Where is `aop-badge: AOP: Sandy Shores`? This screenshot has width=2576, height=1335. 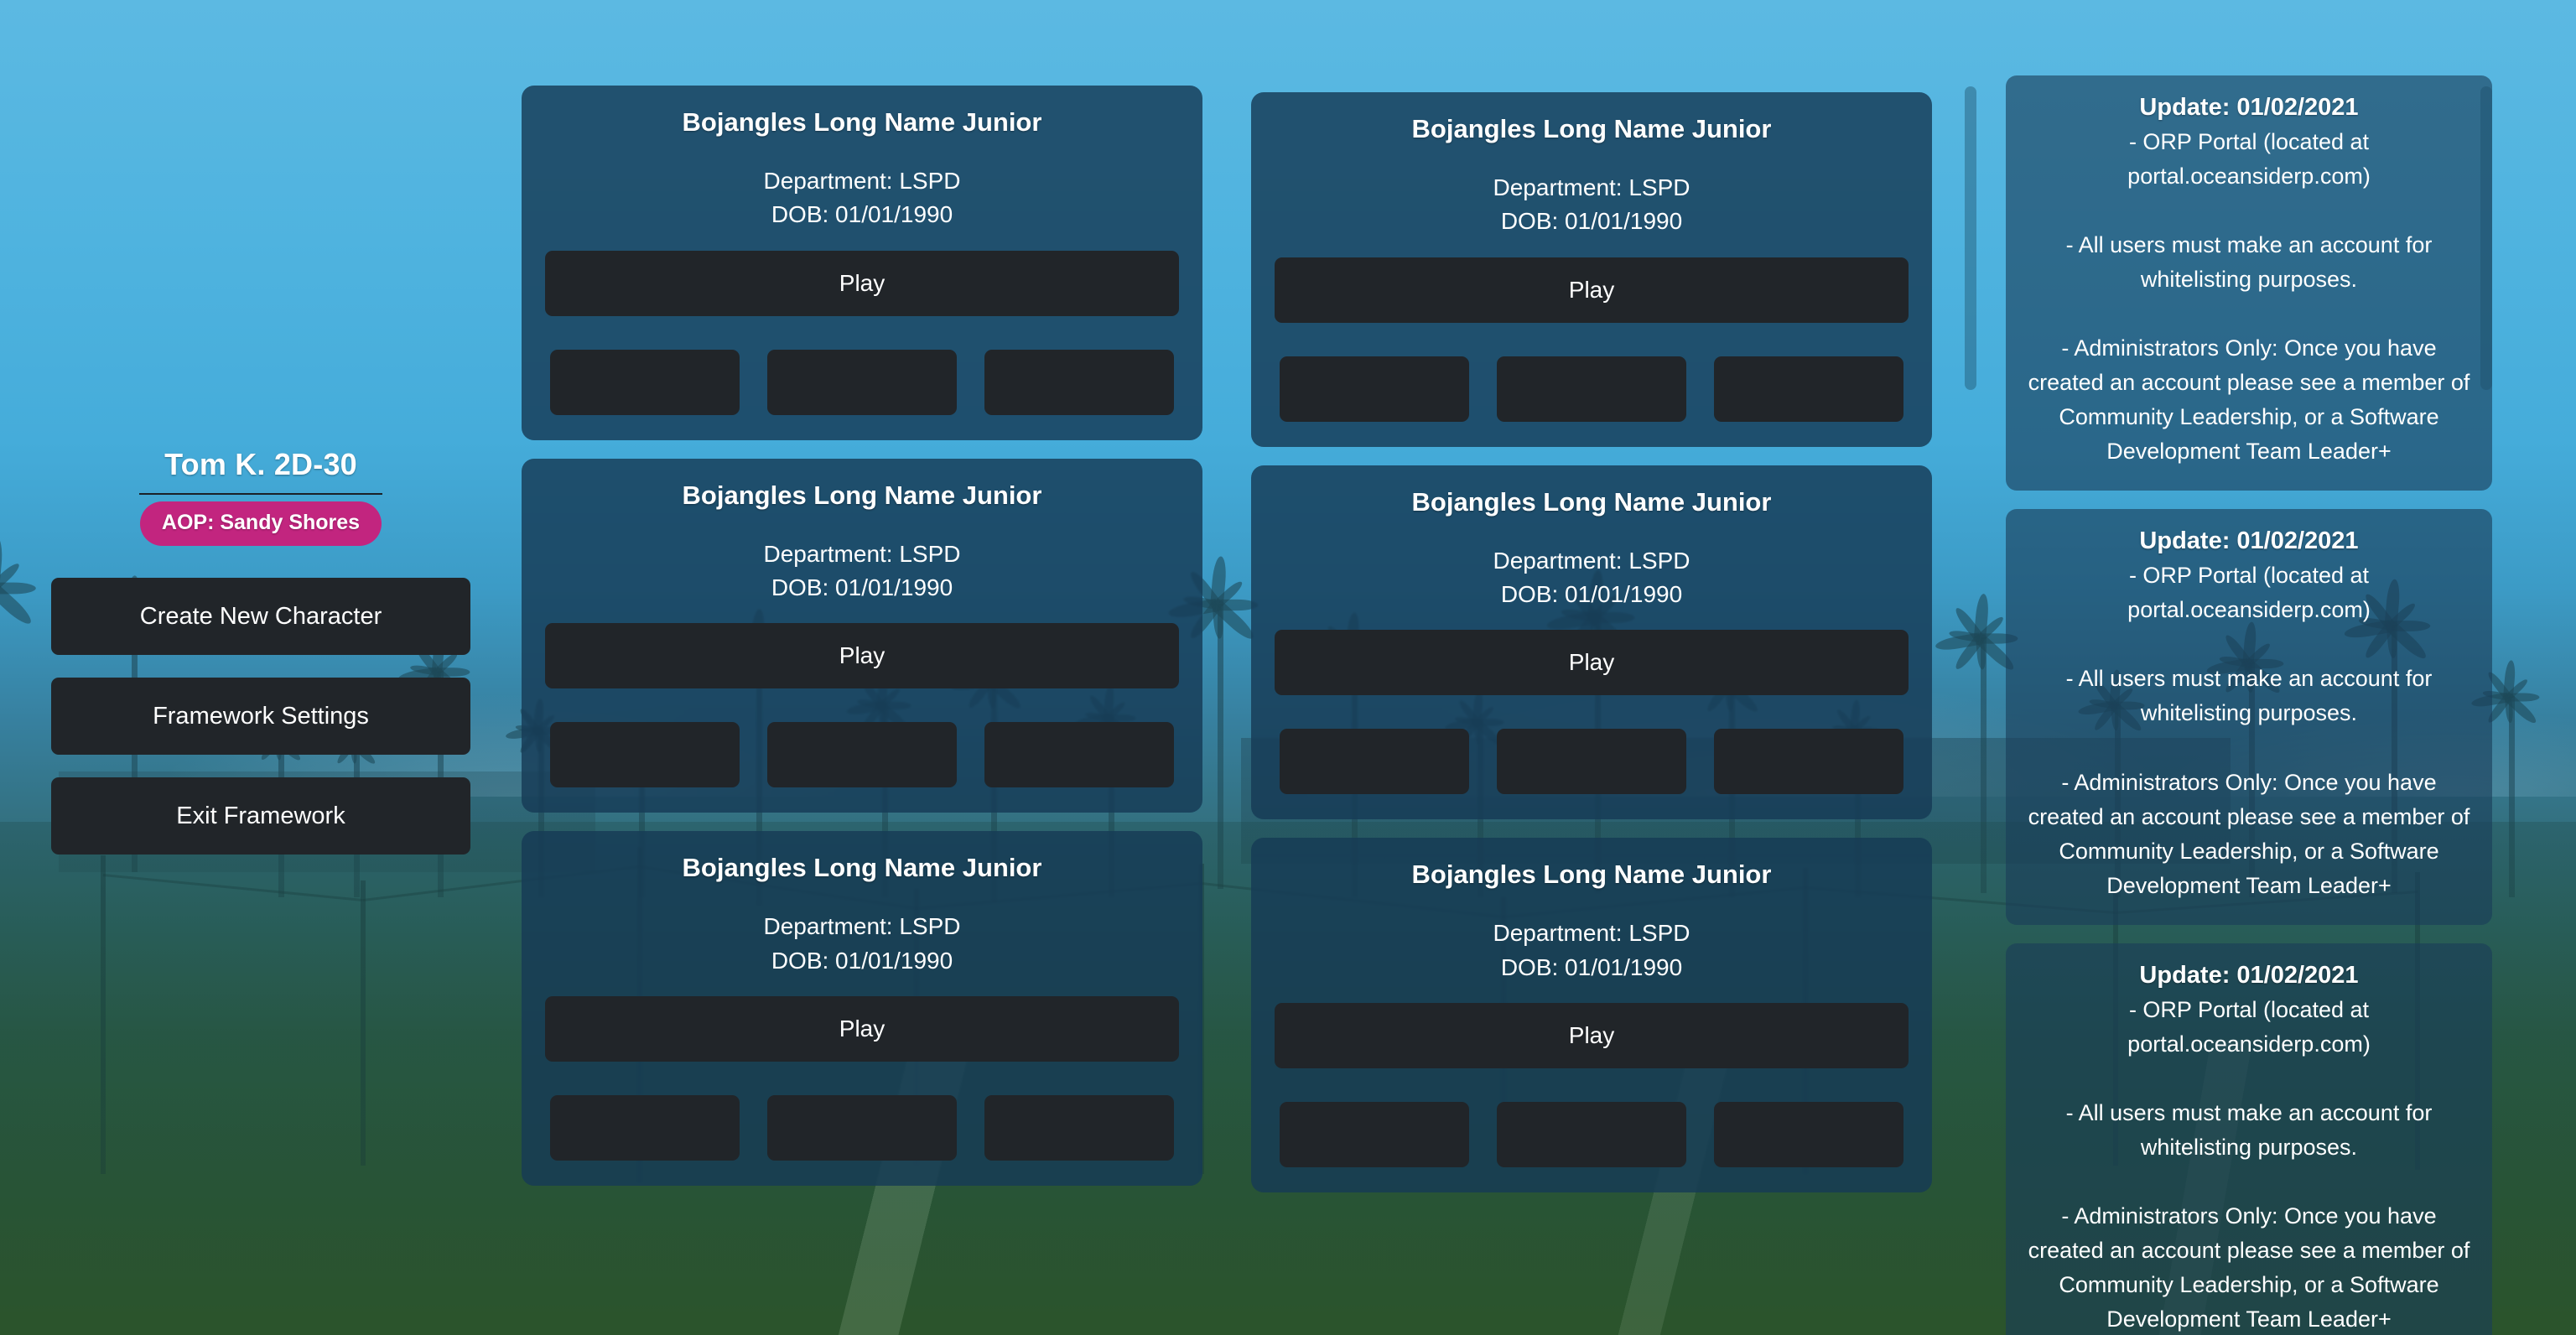
aop-badge: AOP: Sandy Shores is located at coordinates (260, 523).